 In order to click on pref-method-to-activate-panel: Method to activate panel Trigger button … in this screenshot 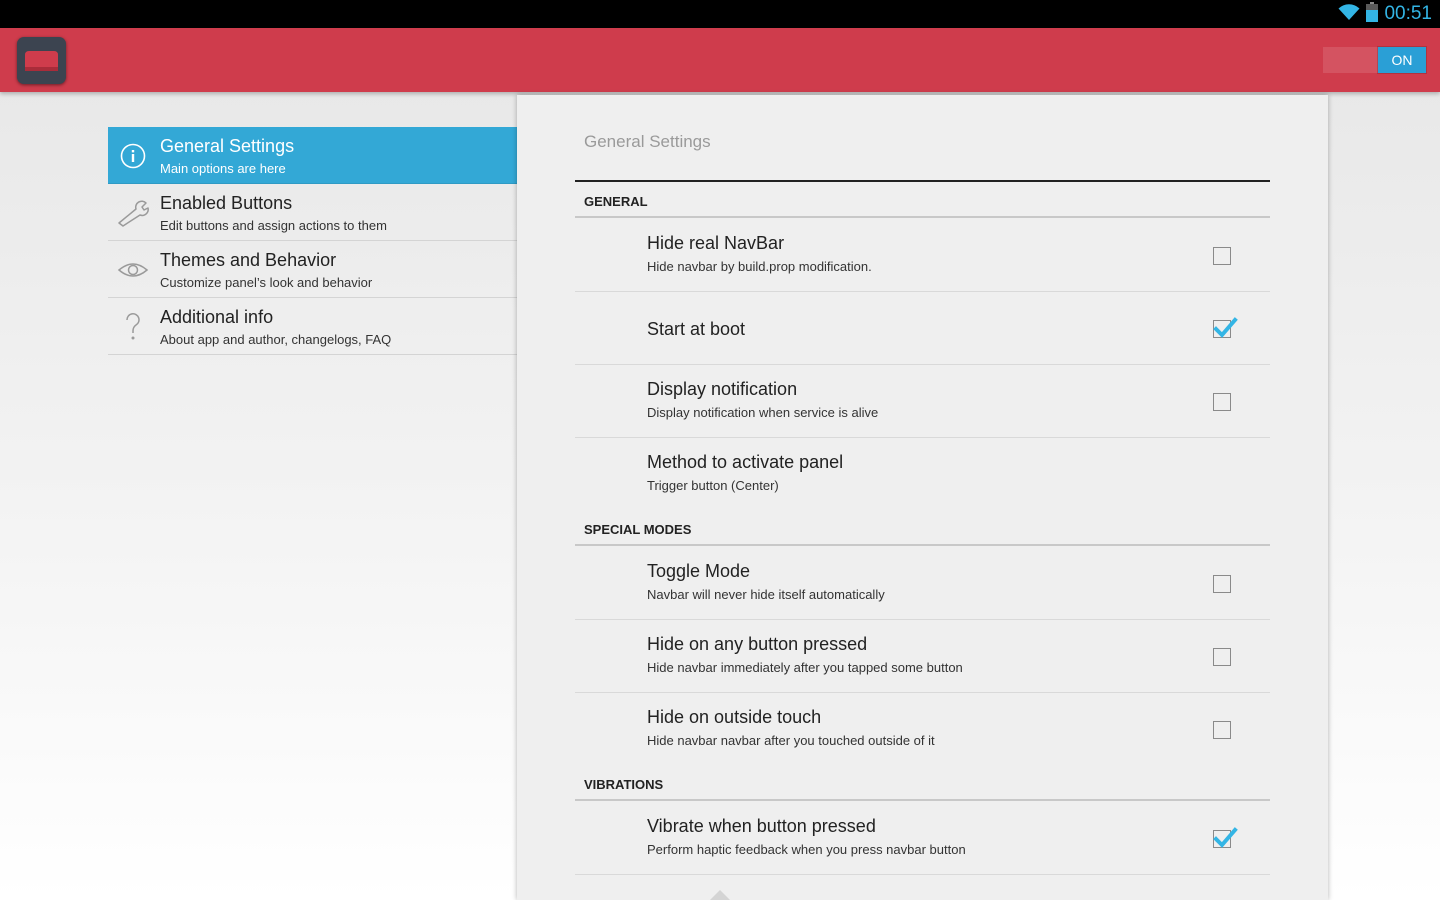, I will do `click(922, 474)`.